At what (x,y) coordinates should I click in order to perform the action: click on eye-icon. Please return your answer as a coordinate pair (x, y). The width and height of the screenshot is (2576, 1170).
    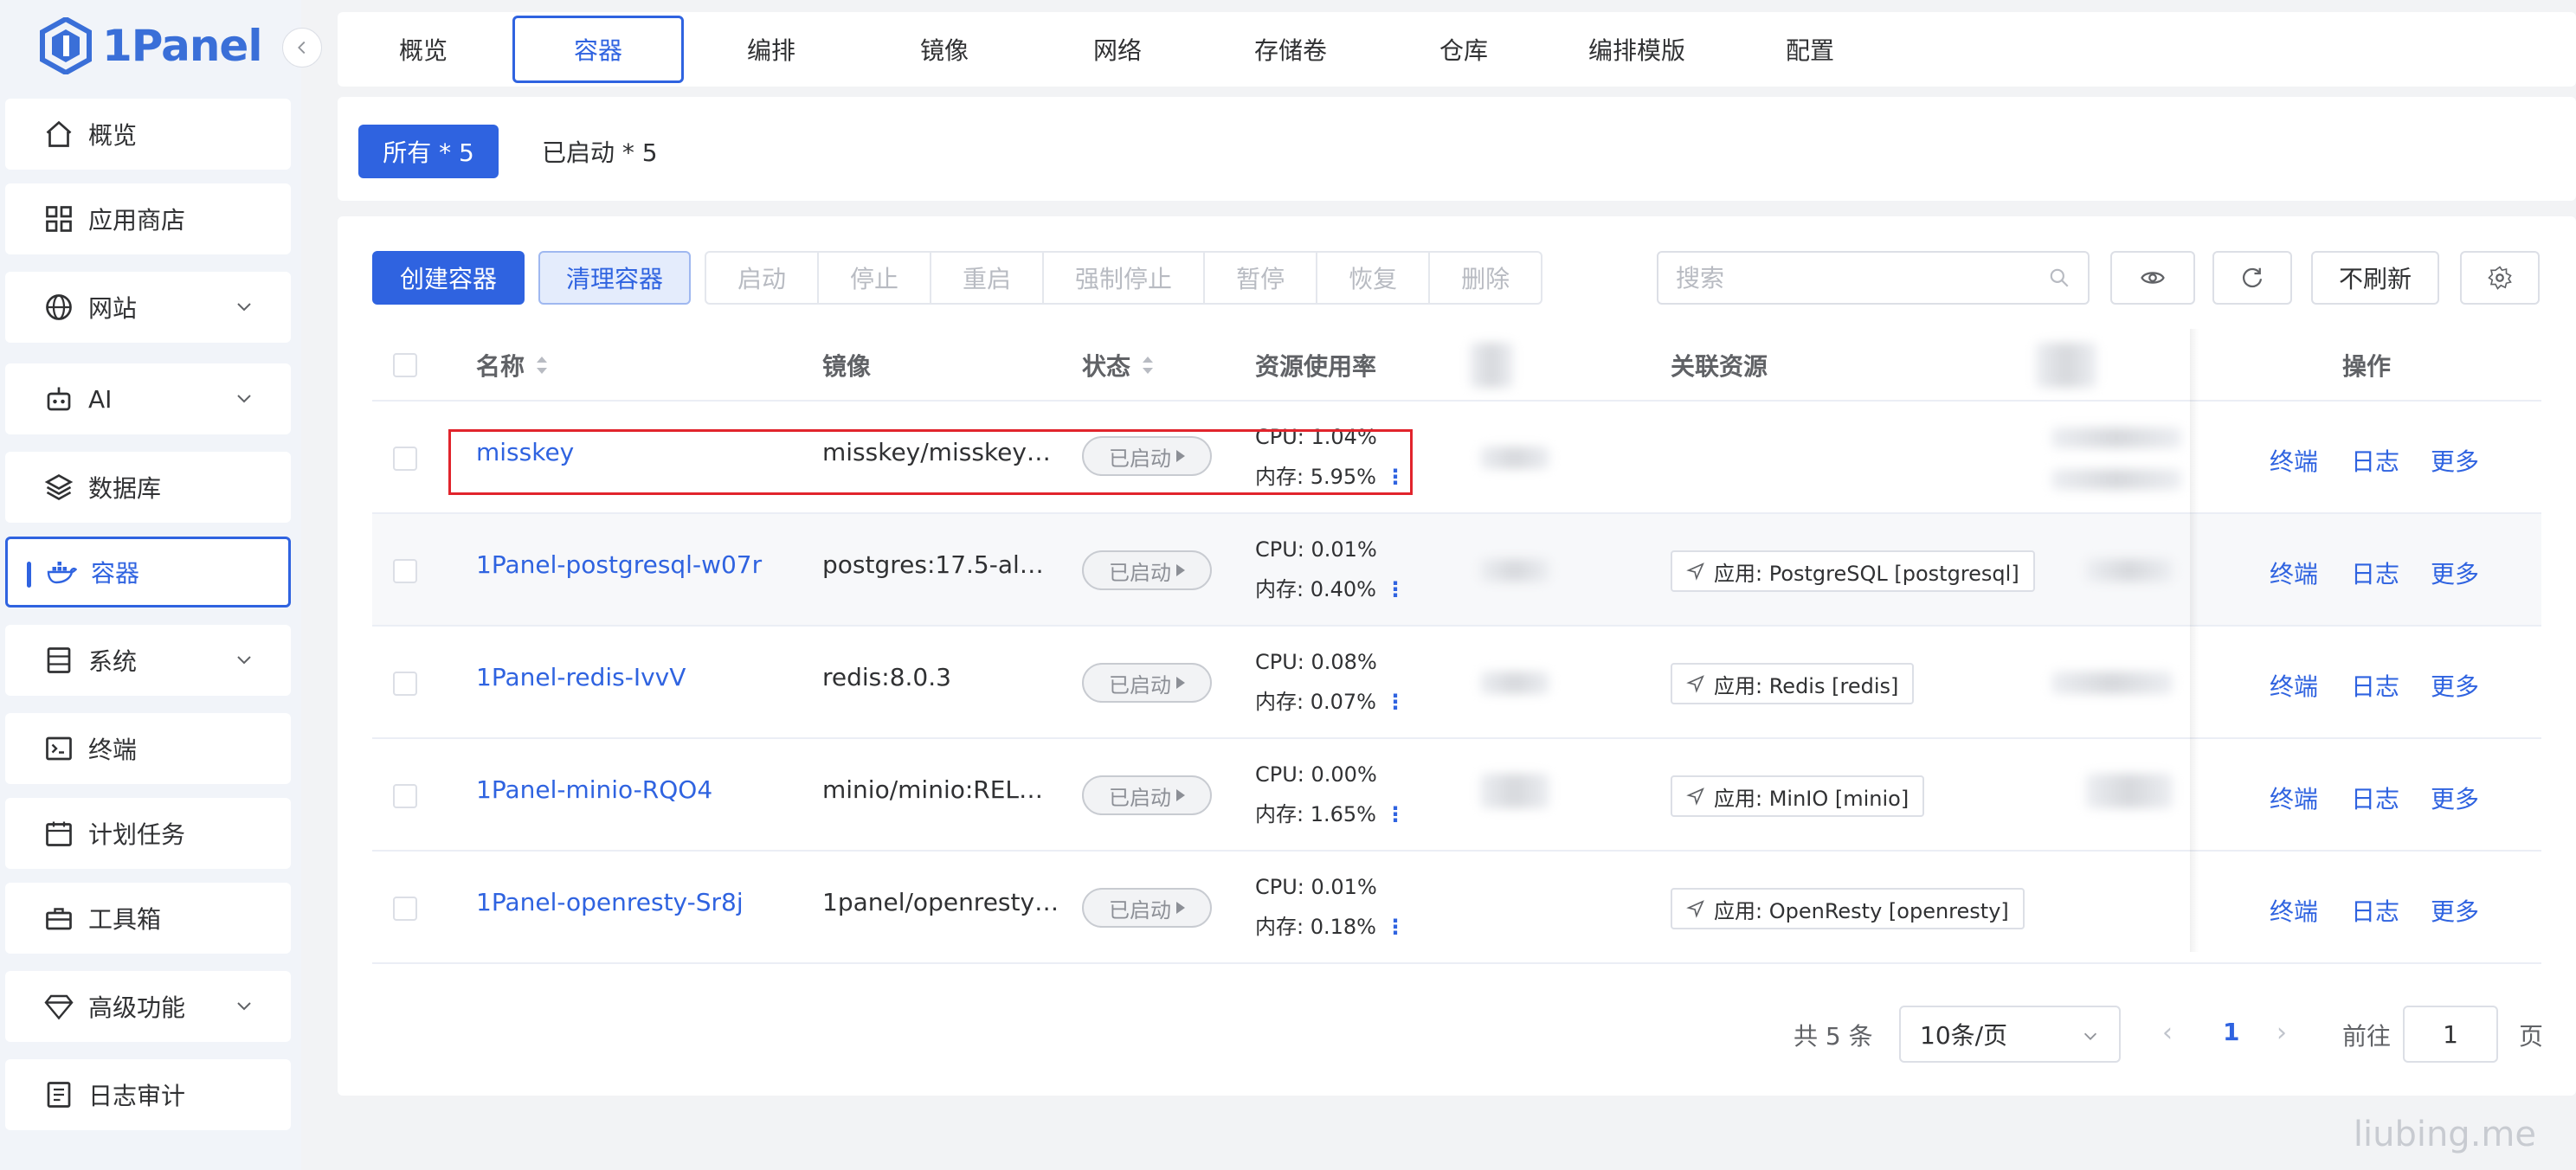
    Looking at the image, I should click on (2153, 278).